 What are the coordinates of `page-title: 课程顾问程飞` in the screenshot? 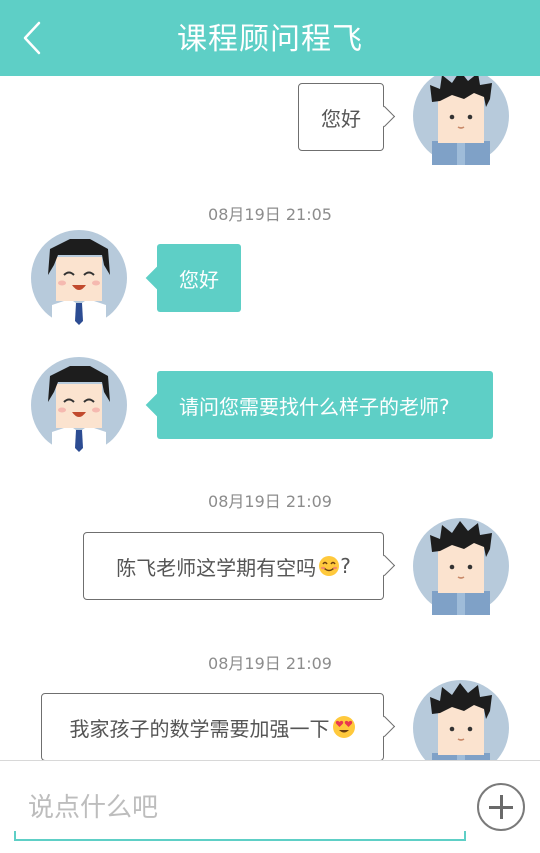 It's located at (270, 39).